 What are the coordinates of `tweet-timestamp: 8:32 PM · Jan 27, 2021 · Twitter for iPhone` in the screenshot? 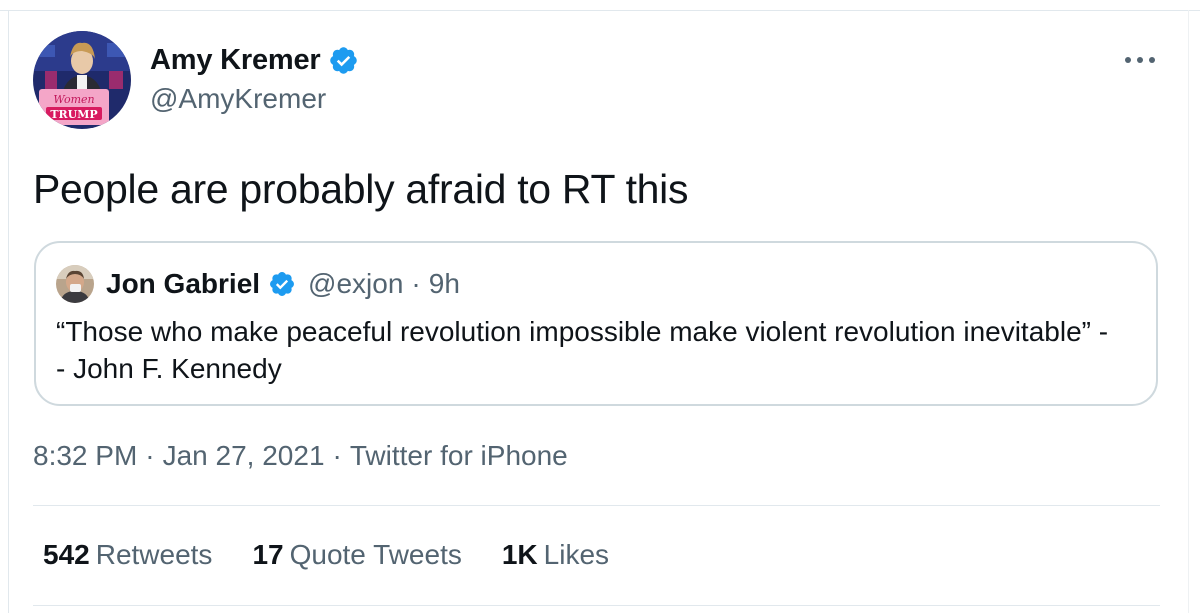 It's located at (300, 456).